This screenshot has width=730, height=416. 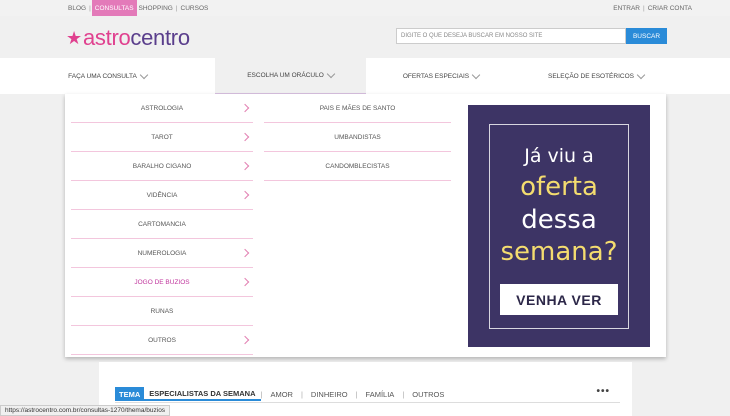 I want to click on oracle-item-label: CARTOMANCIA, so click(x=162, y=224).